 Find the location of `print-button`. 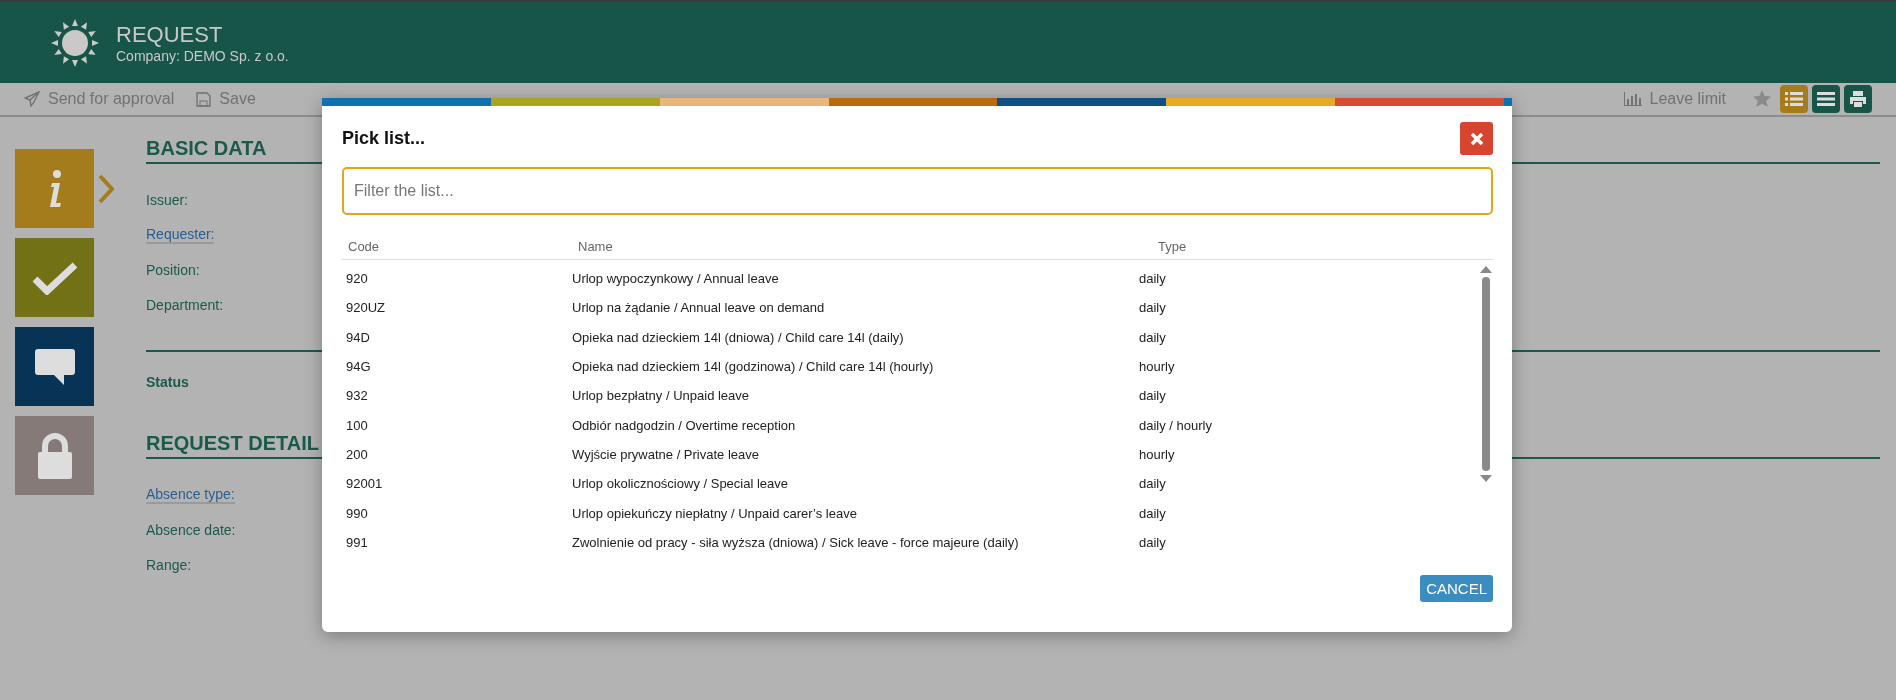

print-button is located at coordinates (1858, 99).